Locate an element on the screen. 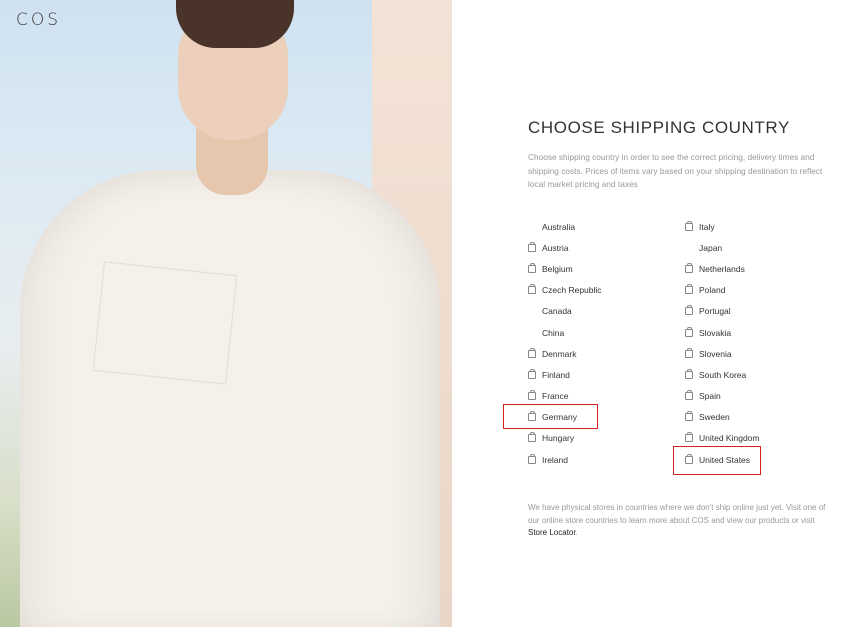 This screenshot has width=850, height=627. country-item-australia: Australia is located at coordinates (565, 226).